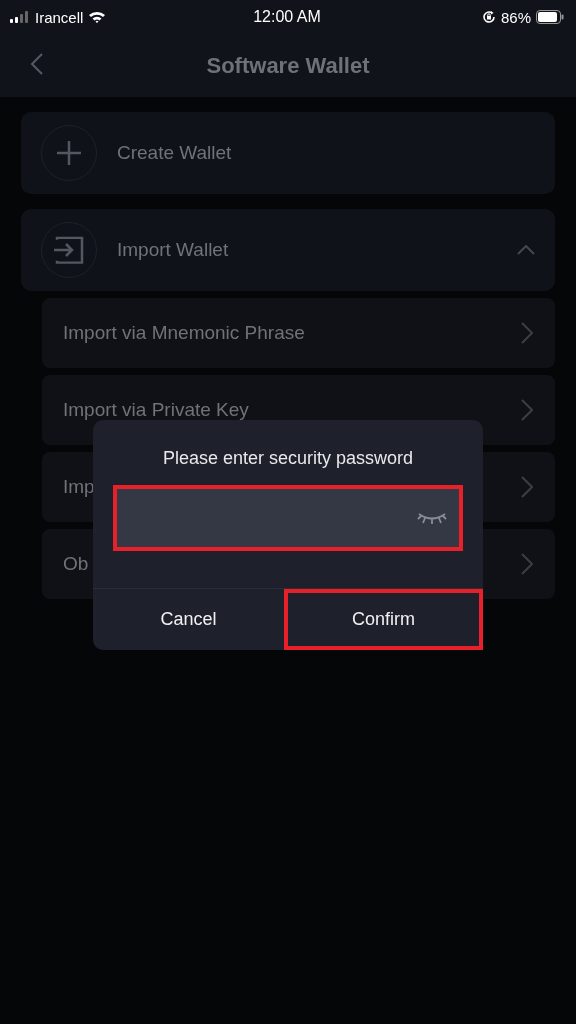 The width and height of the screenshot is (576, 1024). I want to click on password-field, so click(288, 518).